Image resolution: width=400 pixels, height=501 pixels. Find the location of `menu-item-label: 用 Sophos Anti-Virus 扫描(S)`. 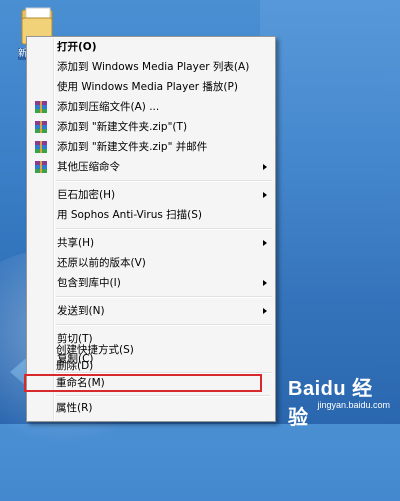

menu-item-label: 用 Sophos Anti-Virus 扫描(S) is located at coordinates (130, 215).